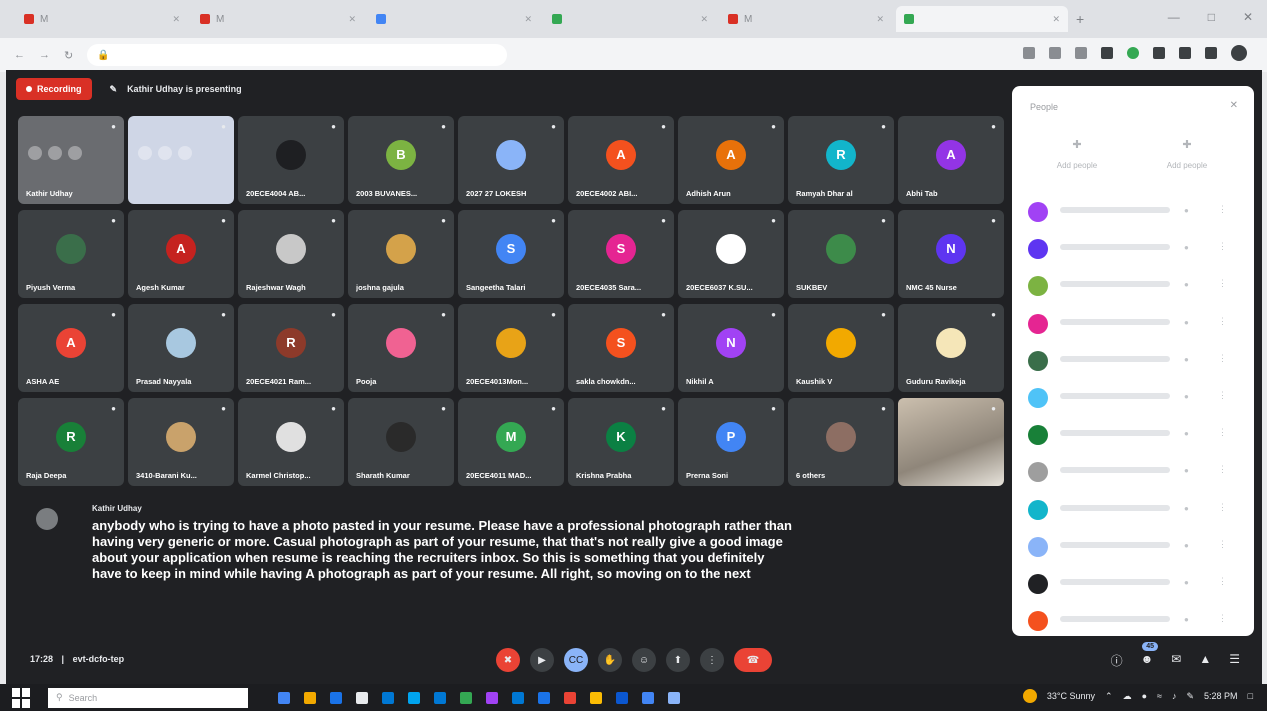  Describe the element at coordinates (712, 660) in the screenshot. I see `more-button: ⋮` at that location.